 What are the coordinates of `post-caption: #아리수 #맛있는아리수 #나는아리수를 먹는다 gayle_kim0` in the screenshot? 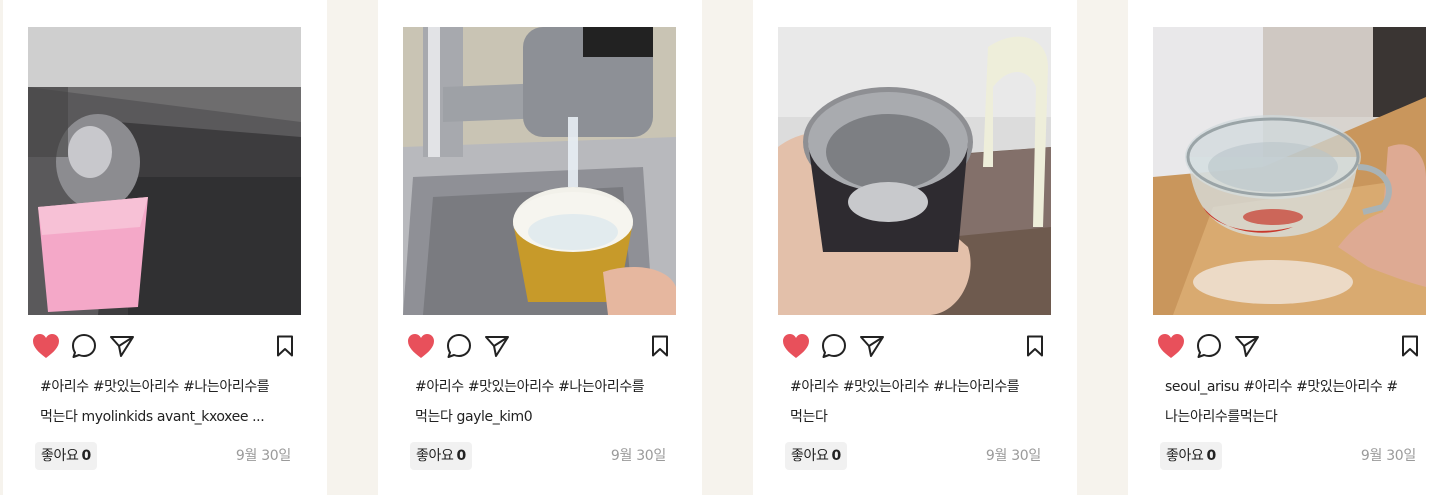 It's located at (541, 402).